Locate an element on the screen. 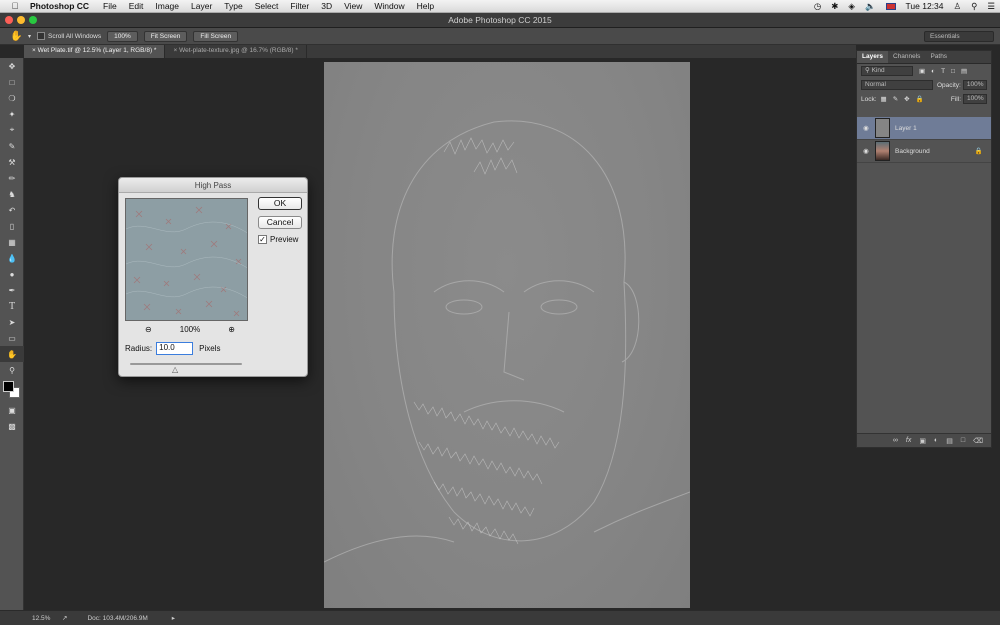 Image resolution: width=1000 pixels, height=625 pixels. blur-tool-icon: 💧 is located at coordinates (12, 258).